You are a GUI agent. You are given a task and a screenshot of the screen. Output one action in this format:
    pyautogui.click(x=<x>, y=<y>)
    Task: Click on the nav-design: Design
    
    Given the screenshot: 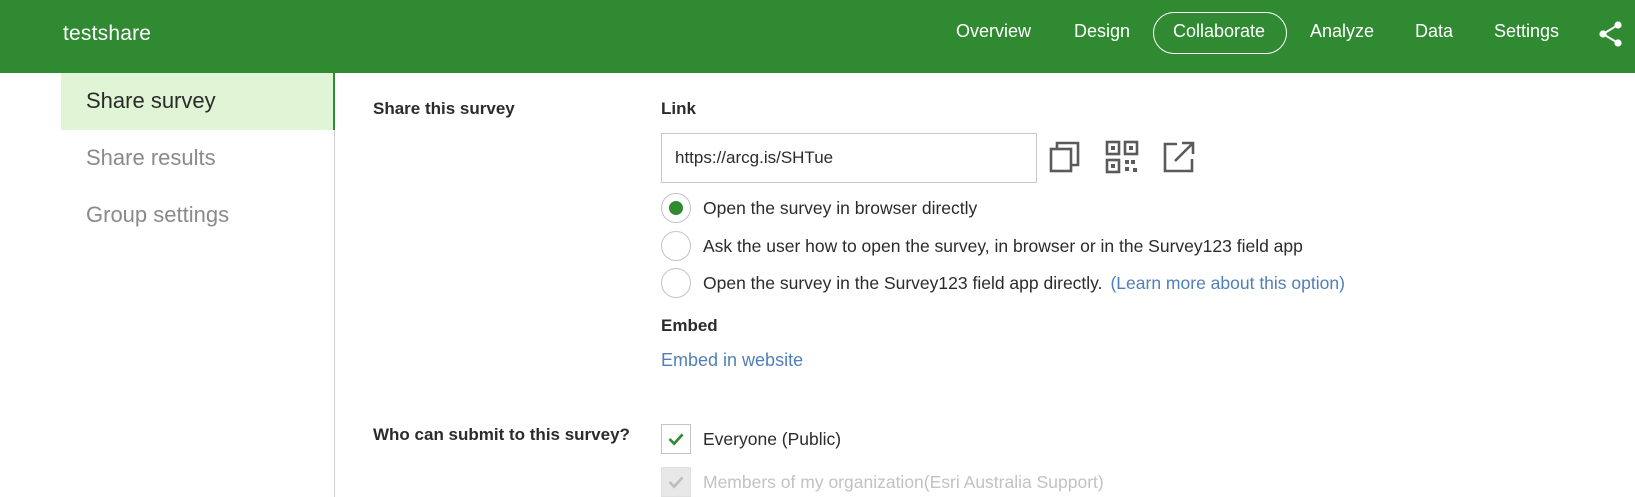 What is the action you would take?
    pyautogui.click(x=1102, y=31)
    